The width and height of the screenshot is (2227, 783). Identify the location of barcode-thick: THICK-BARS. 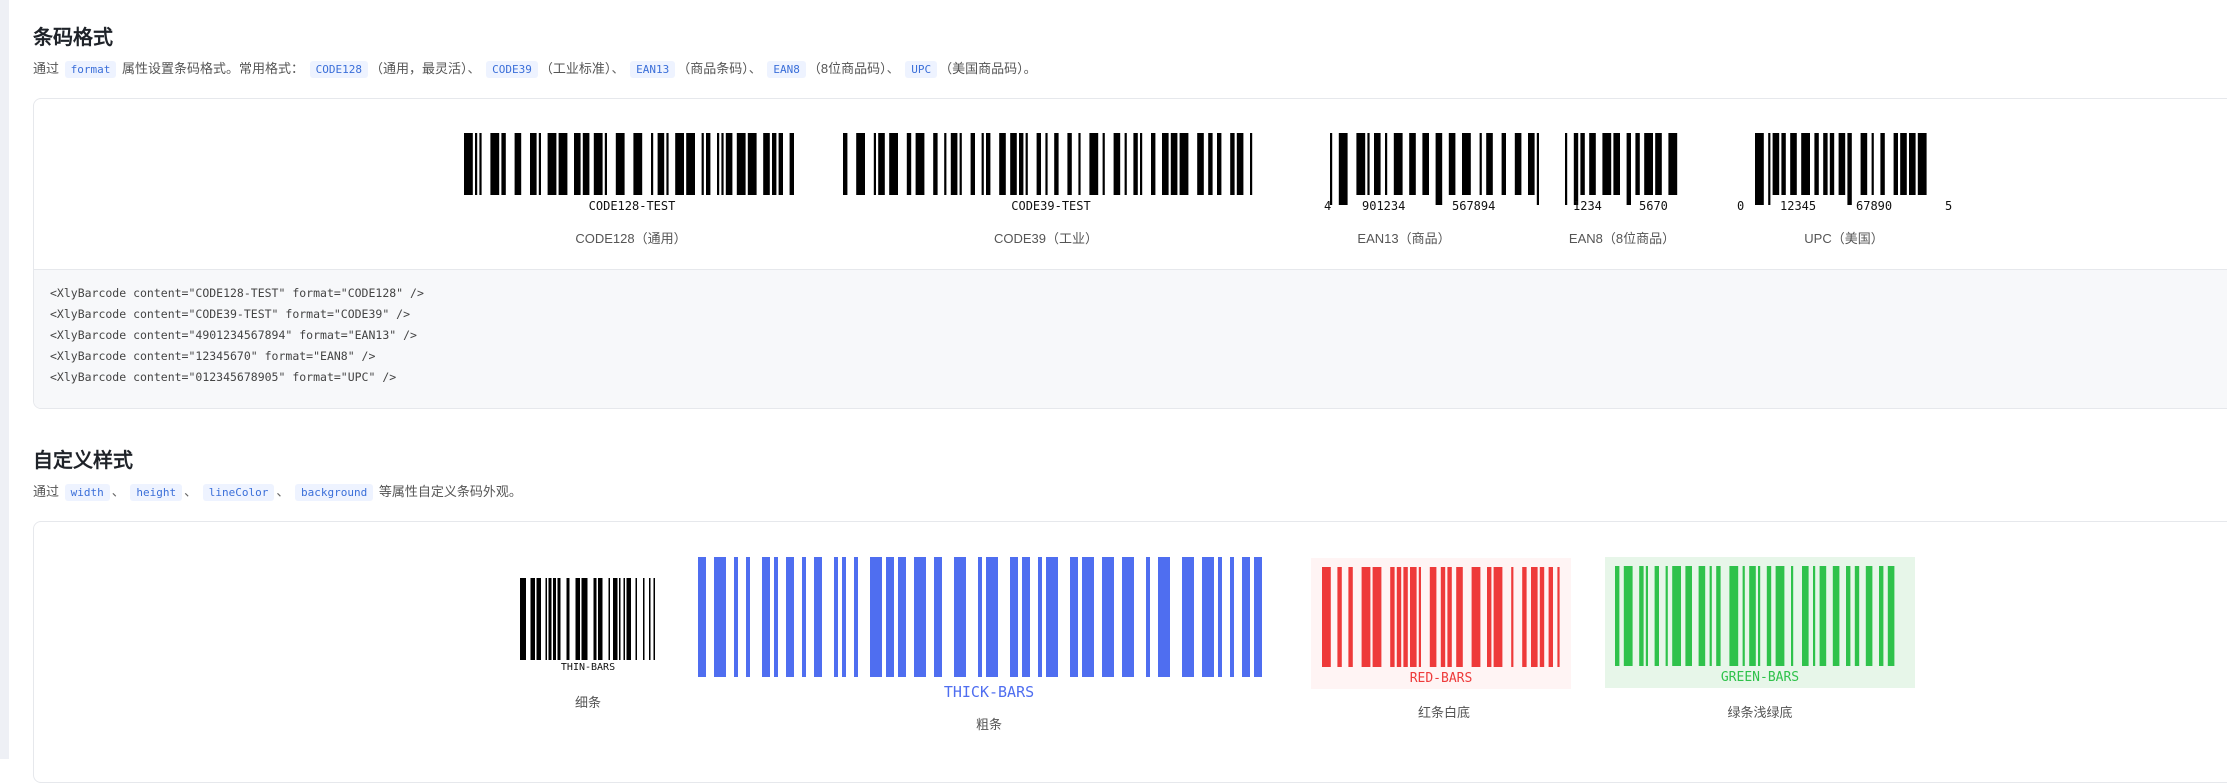
(989, 629).